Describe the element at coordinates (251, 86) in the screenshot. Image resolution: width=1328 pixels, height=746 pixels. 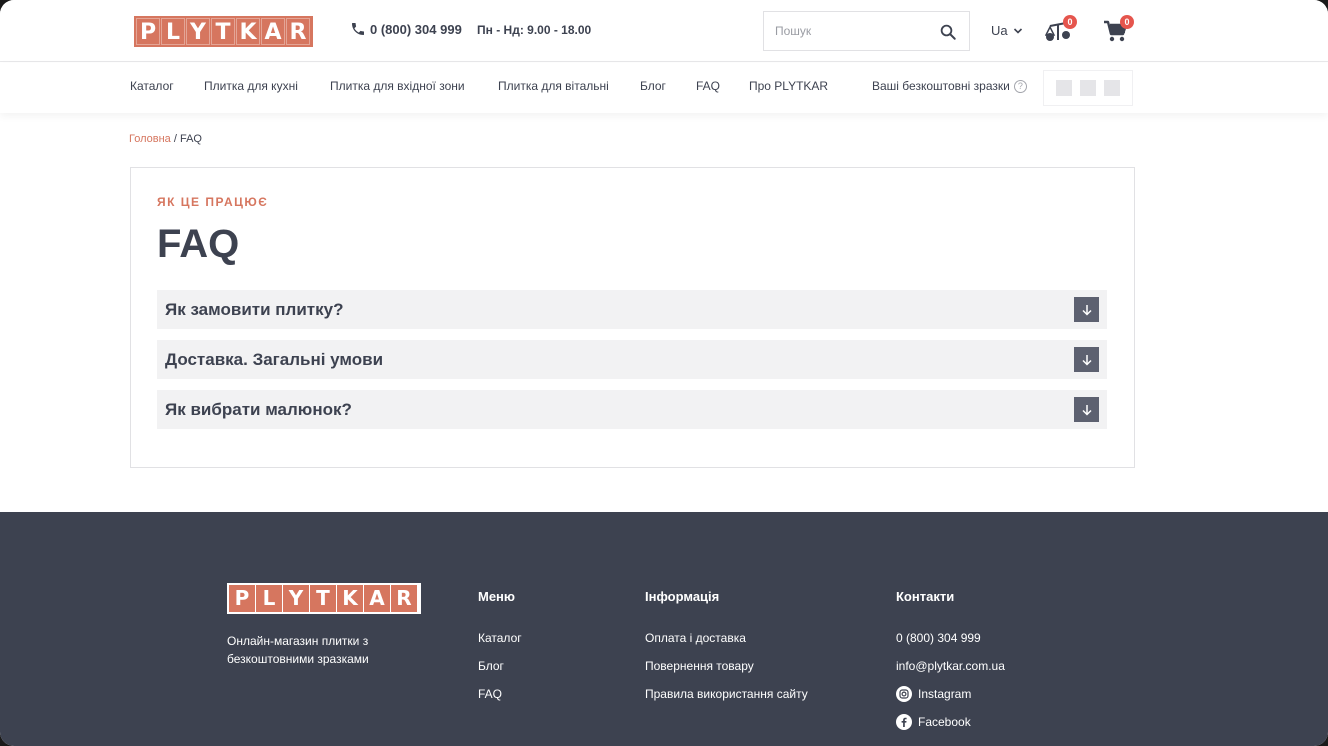
I see `nav-item-kitchen-tiles: Плитка для кухні` at that location.